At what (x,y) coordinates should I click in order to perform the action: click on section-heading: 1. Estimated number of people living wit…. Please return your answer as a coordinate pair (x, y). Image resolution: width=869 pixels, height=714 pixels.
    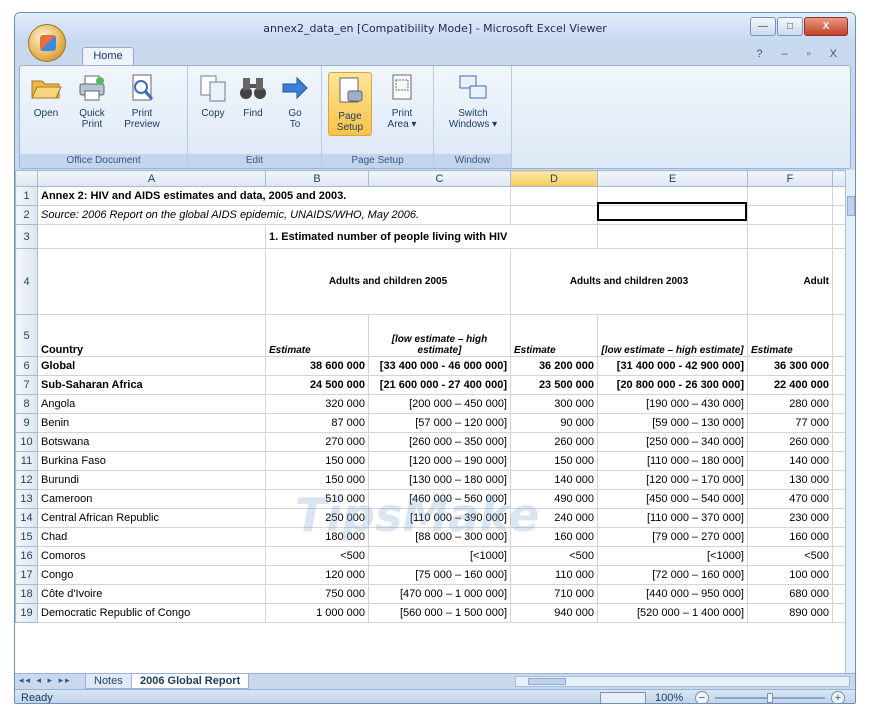
    Looking at the image, I should click on (431, 236).